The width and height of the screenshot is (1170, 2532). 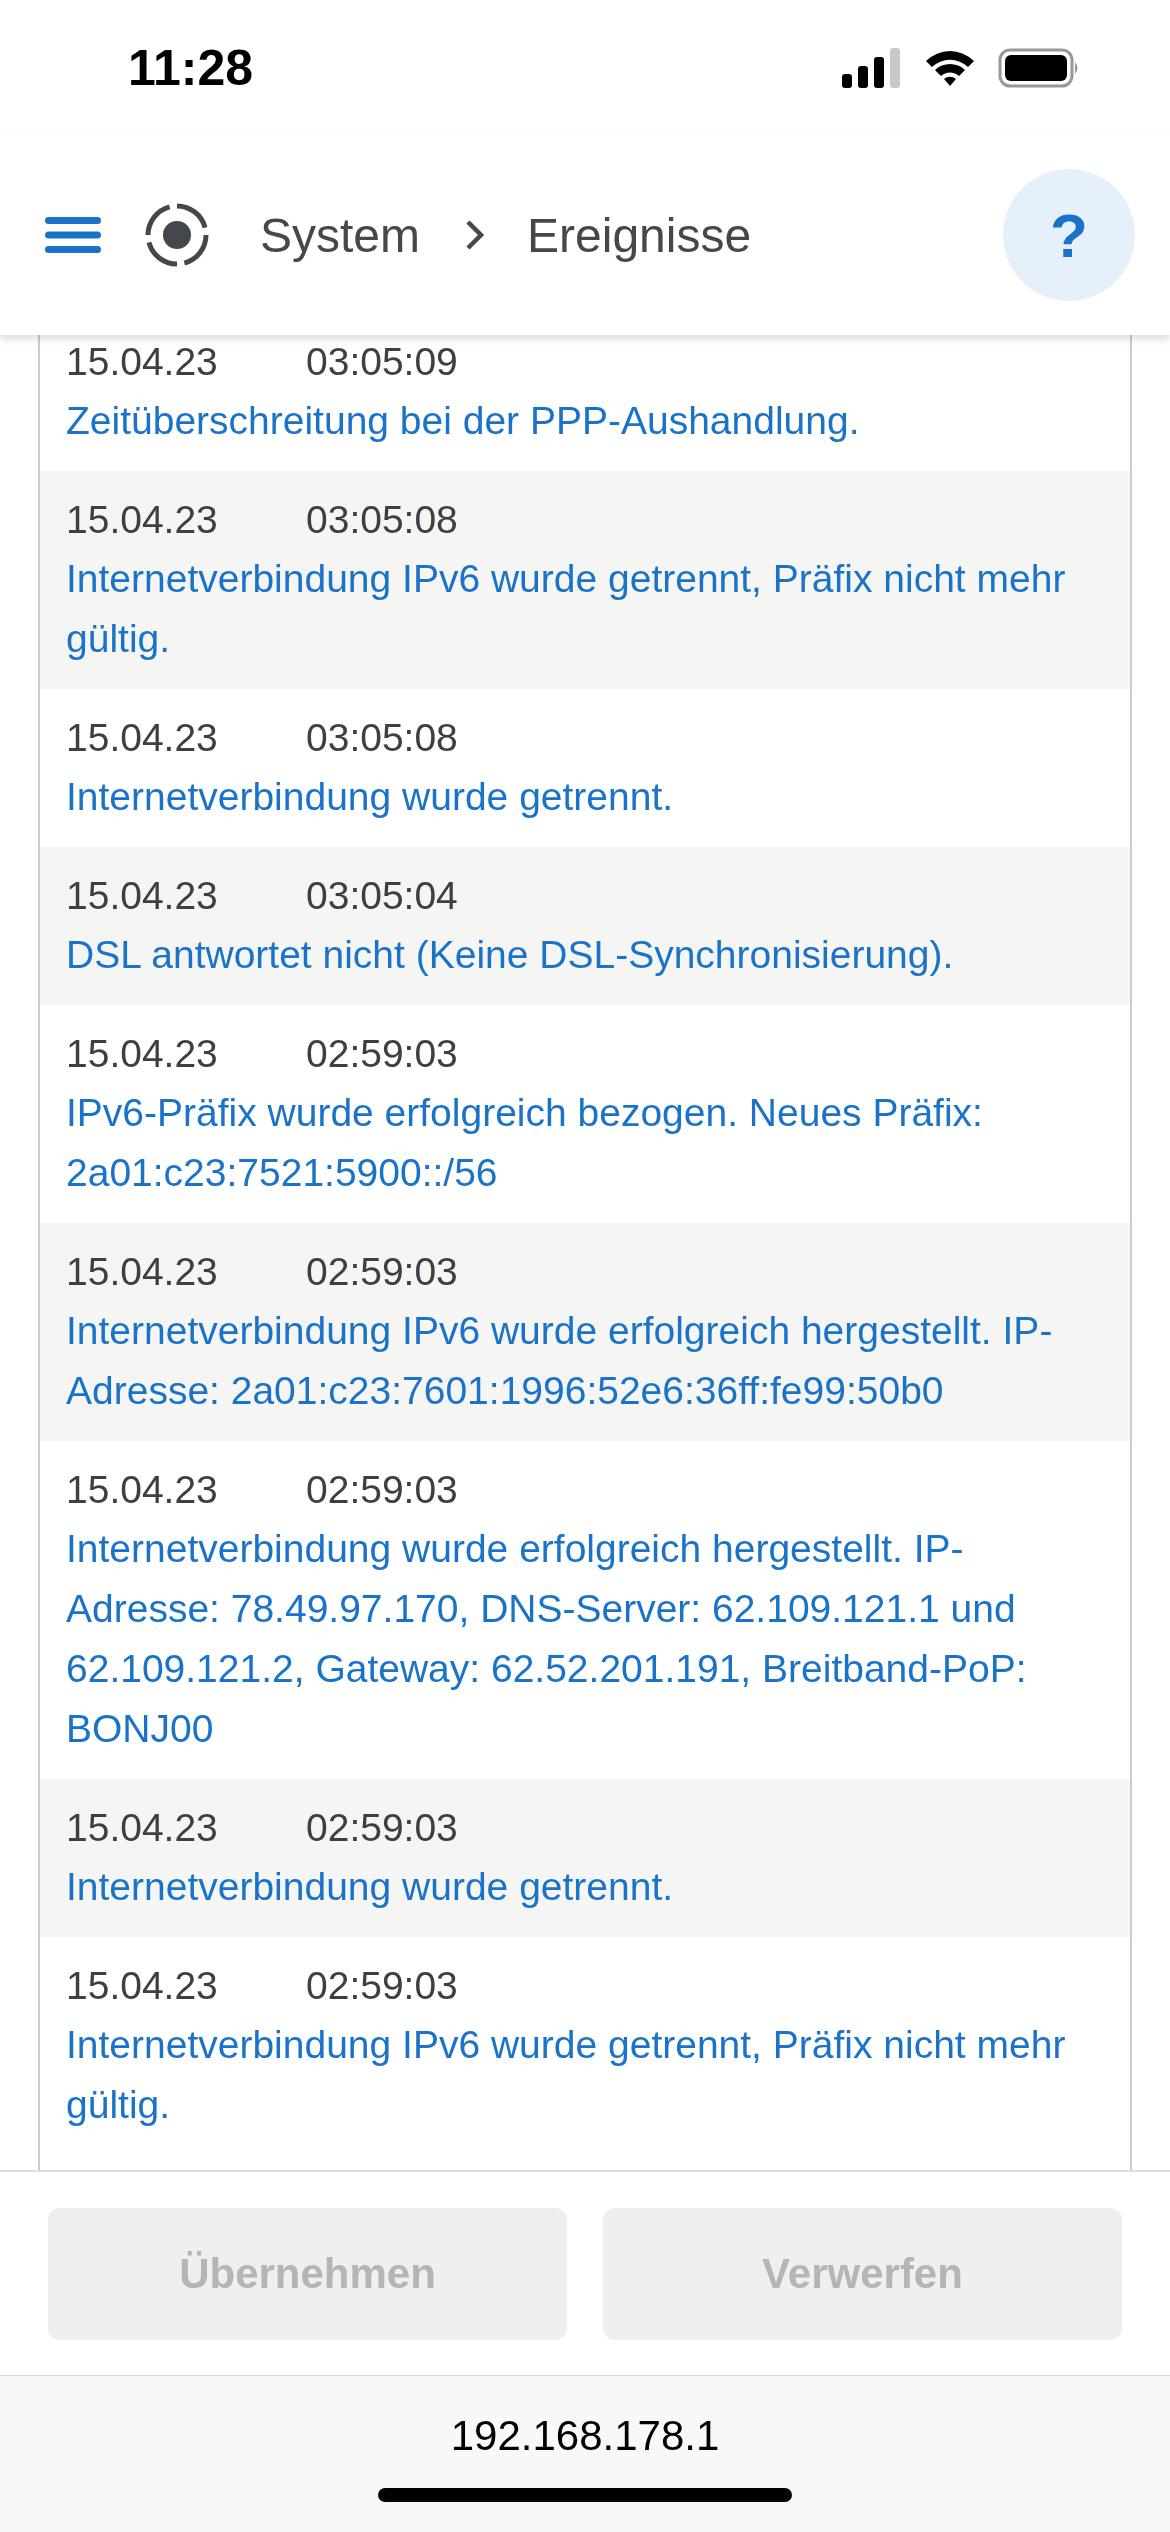 What do you see at coordinates (463, 421) in the screenshot?
I see `event-message: Zeitüberschreitung bei der PPP-Aushandlung.` at bounding box center [463, 421].